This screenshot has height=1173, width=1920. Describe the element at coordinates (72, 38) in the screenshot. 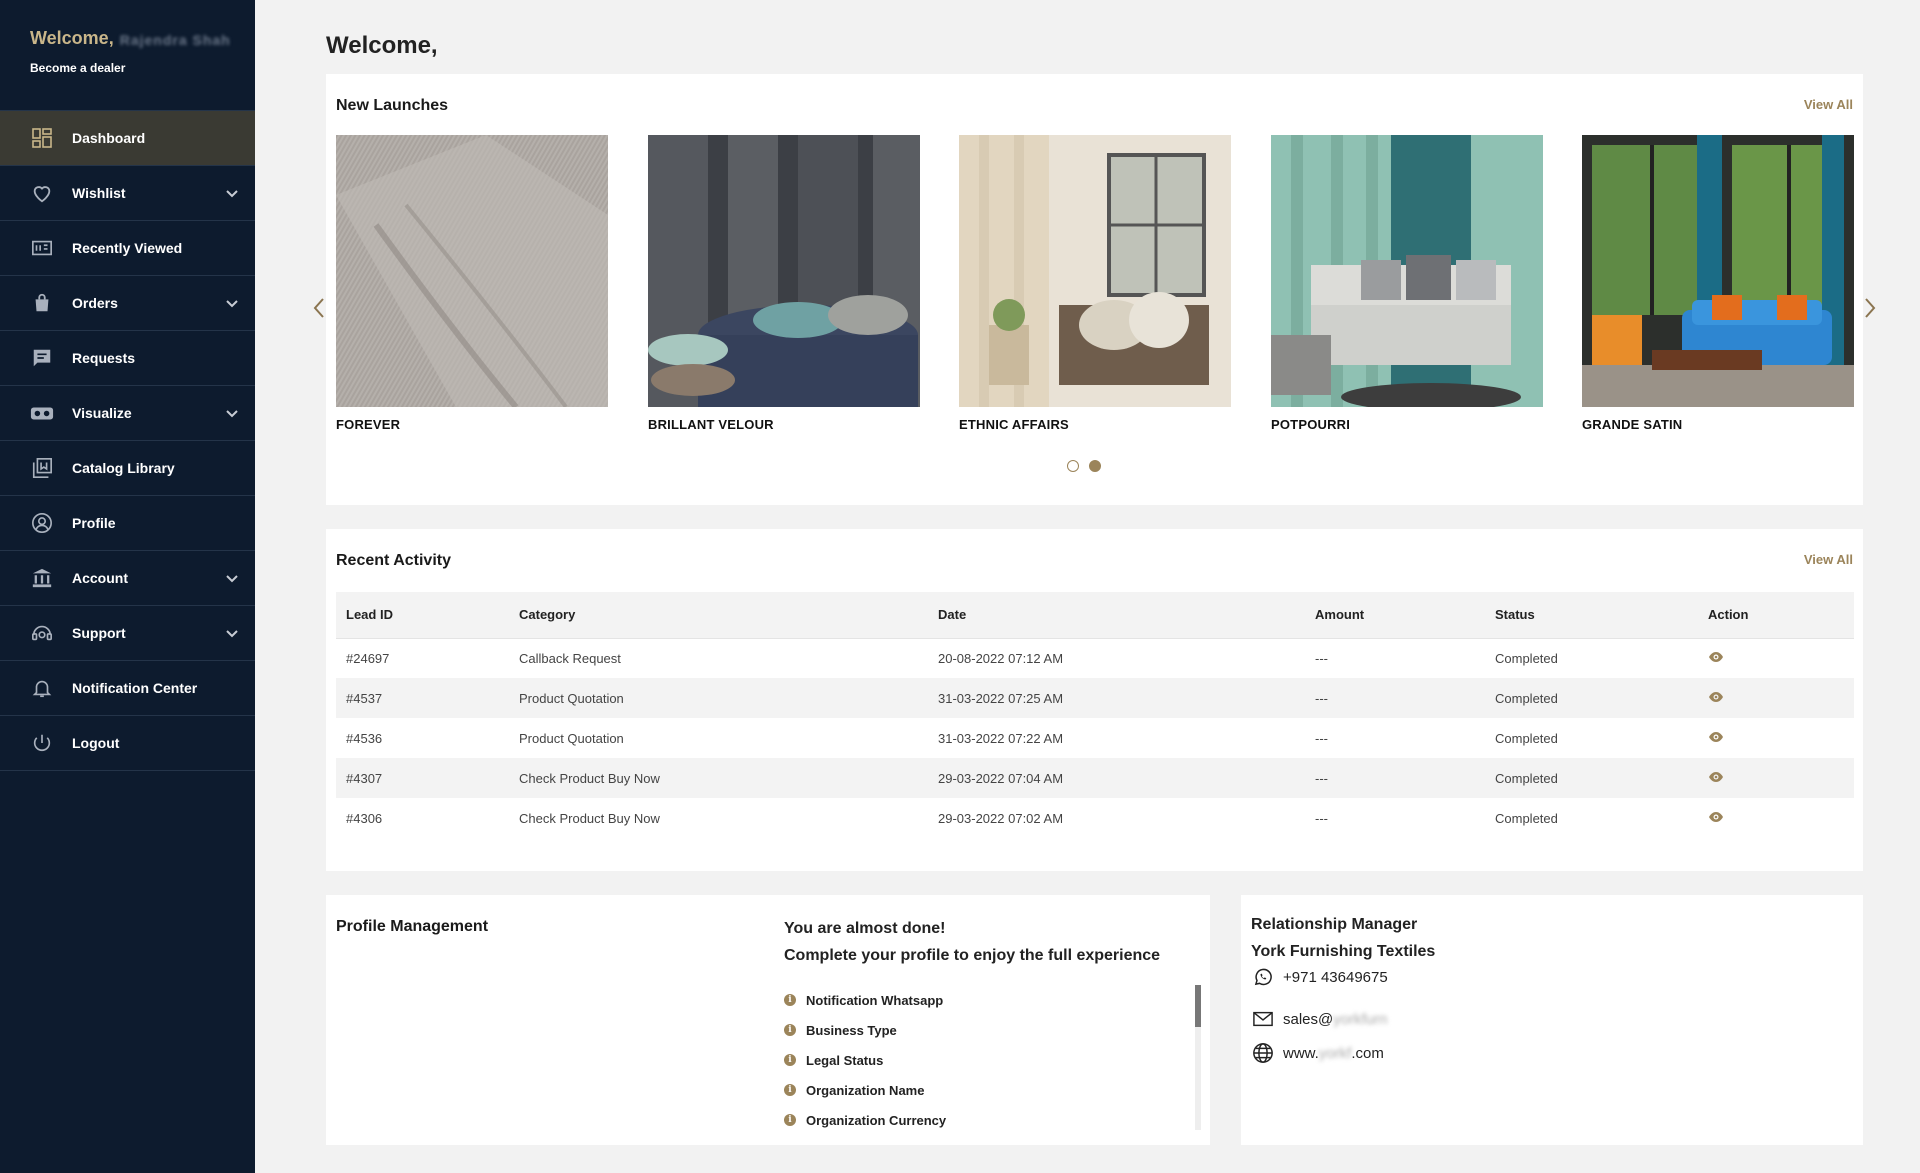

I see `welcome-label: Welcome,` at that location.